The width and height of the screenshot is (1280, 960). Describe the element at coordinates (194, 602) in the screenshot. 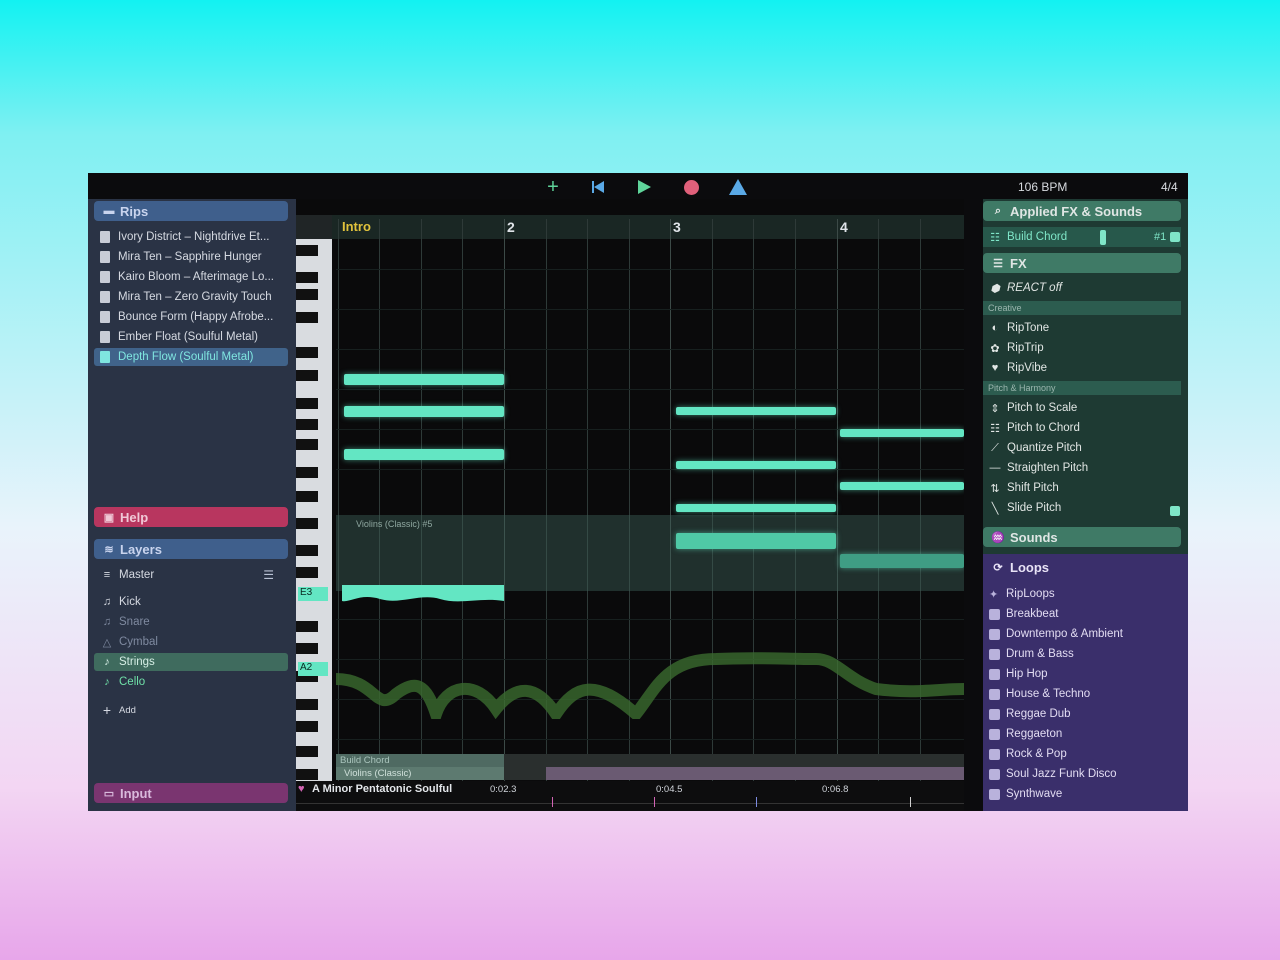

I see `layer-kick: ♫ Kick` at that location.